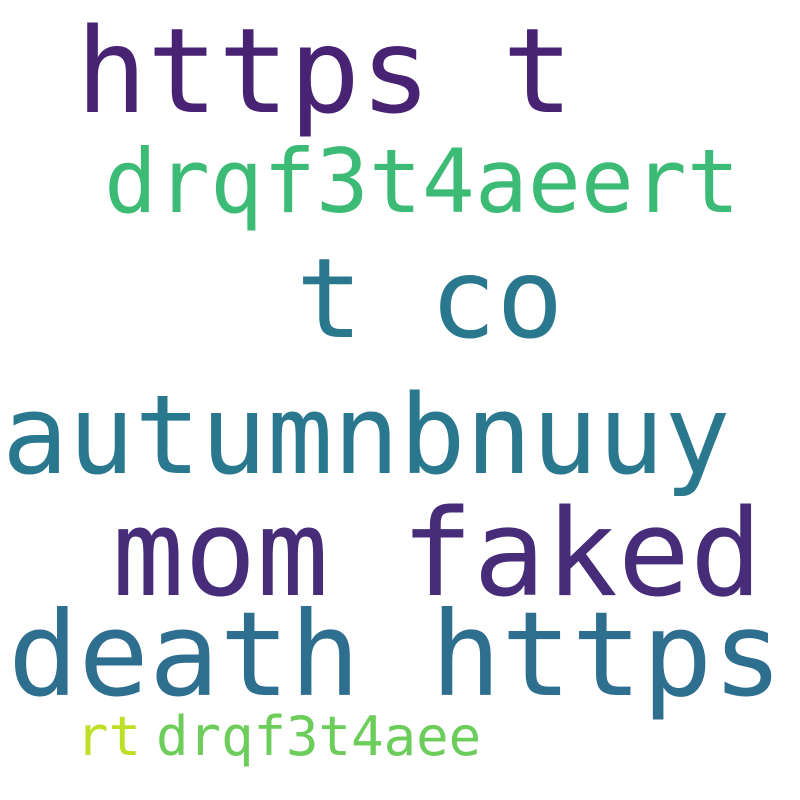 The width and height of the screenshot is (800, 800). I want to click on word-autumnbnuuy: autumnbnuuy, so click(366, 435).